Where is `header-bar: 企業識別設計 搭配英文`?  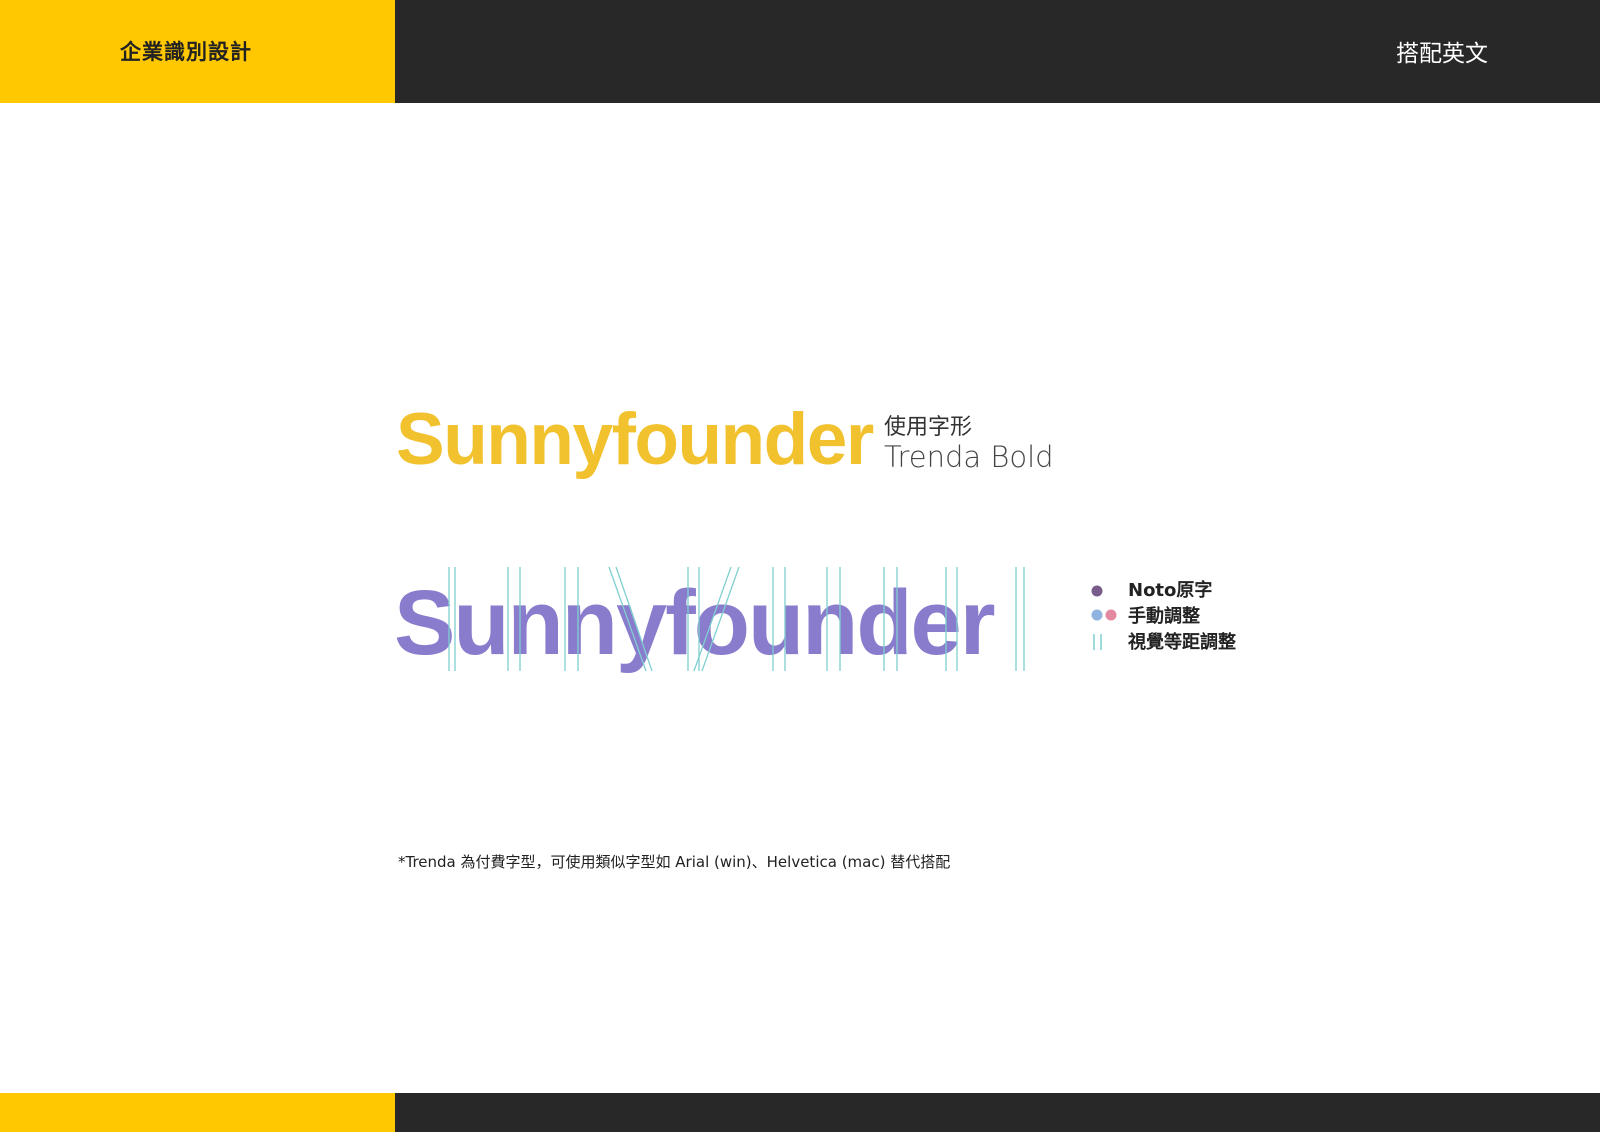
header-bar: 企業識別設計 搭配英文 is located at coordinates (800, 51).